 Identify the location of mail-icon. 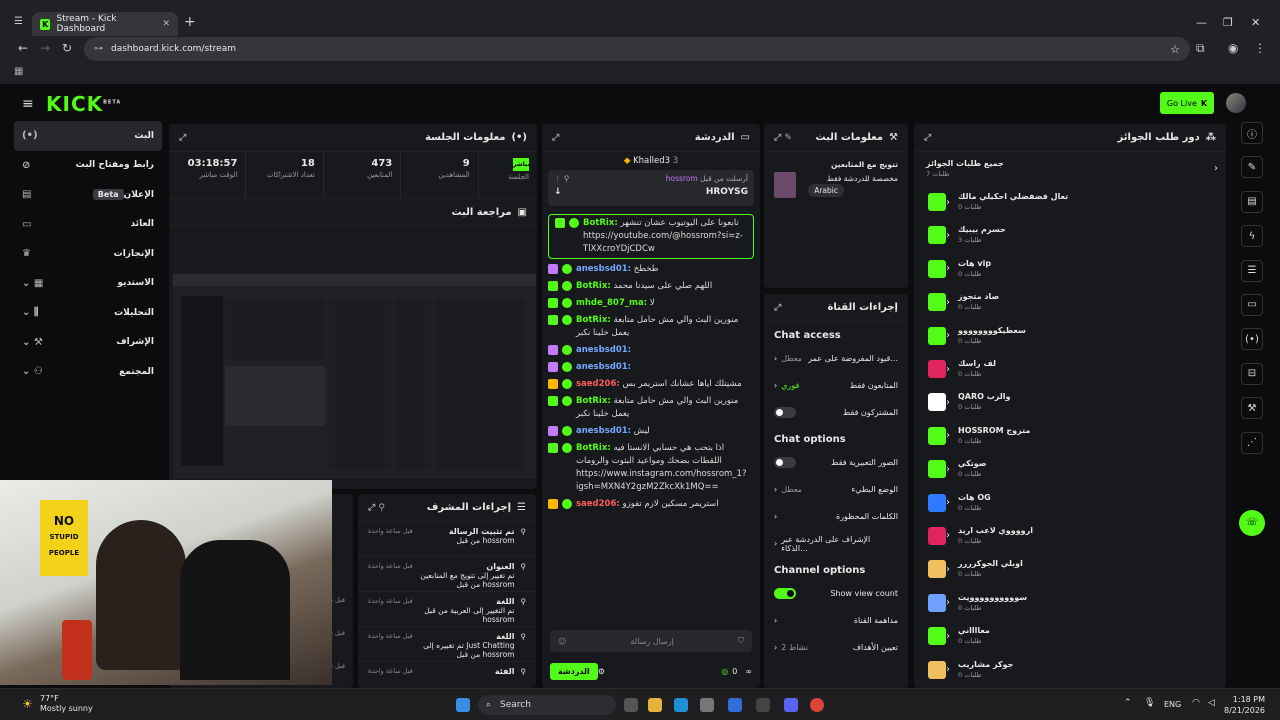
(735, 705).